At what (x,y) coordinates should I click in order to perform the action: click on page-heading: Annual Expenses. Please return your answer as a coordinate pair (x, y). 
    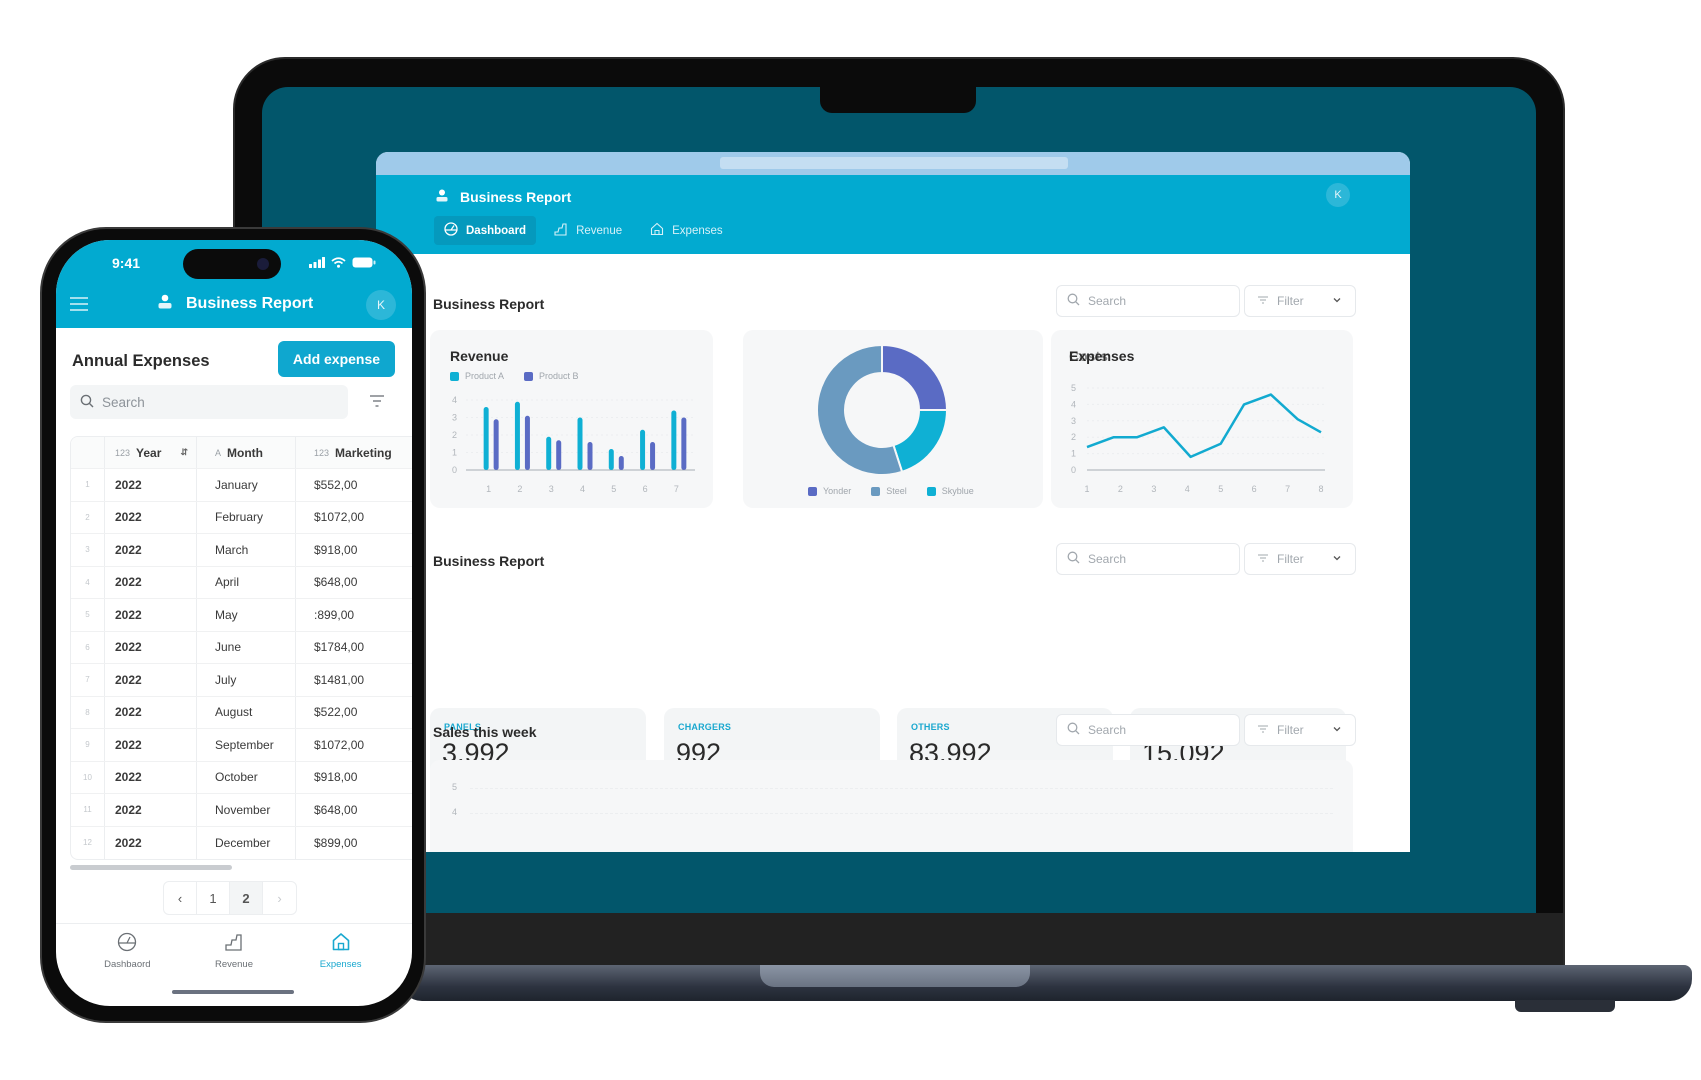
    Looking at the image, I should click on (141, 361).